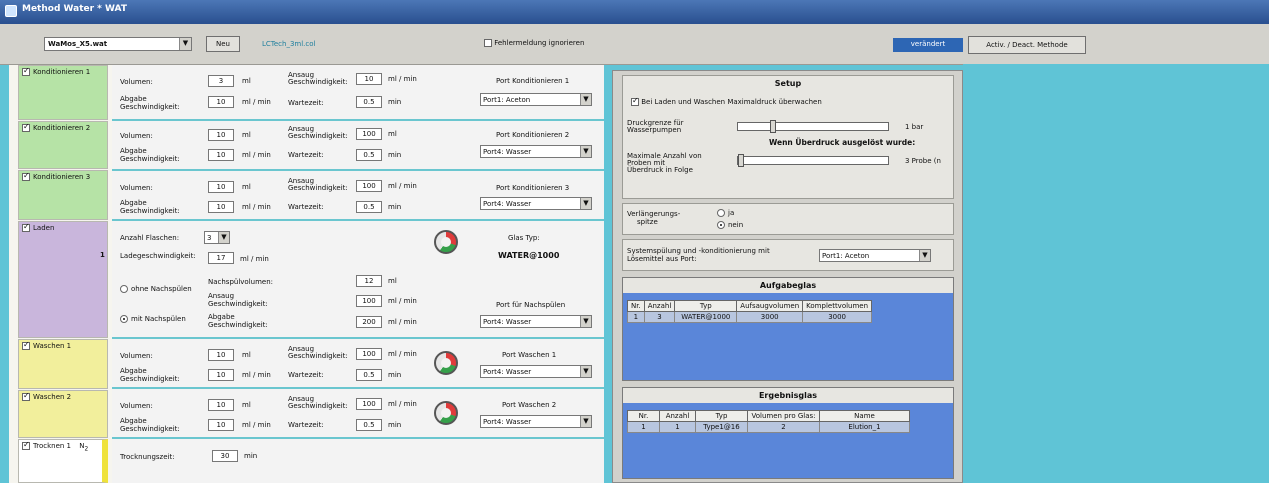 This screenshot has height=483, width=1269. Describe the element at coordinates (63, 145) in the screenshot. I see `step-konditionieren-2: Konditionieren 2` at that location.